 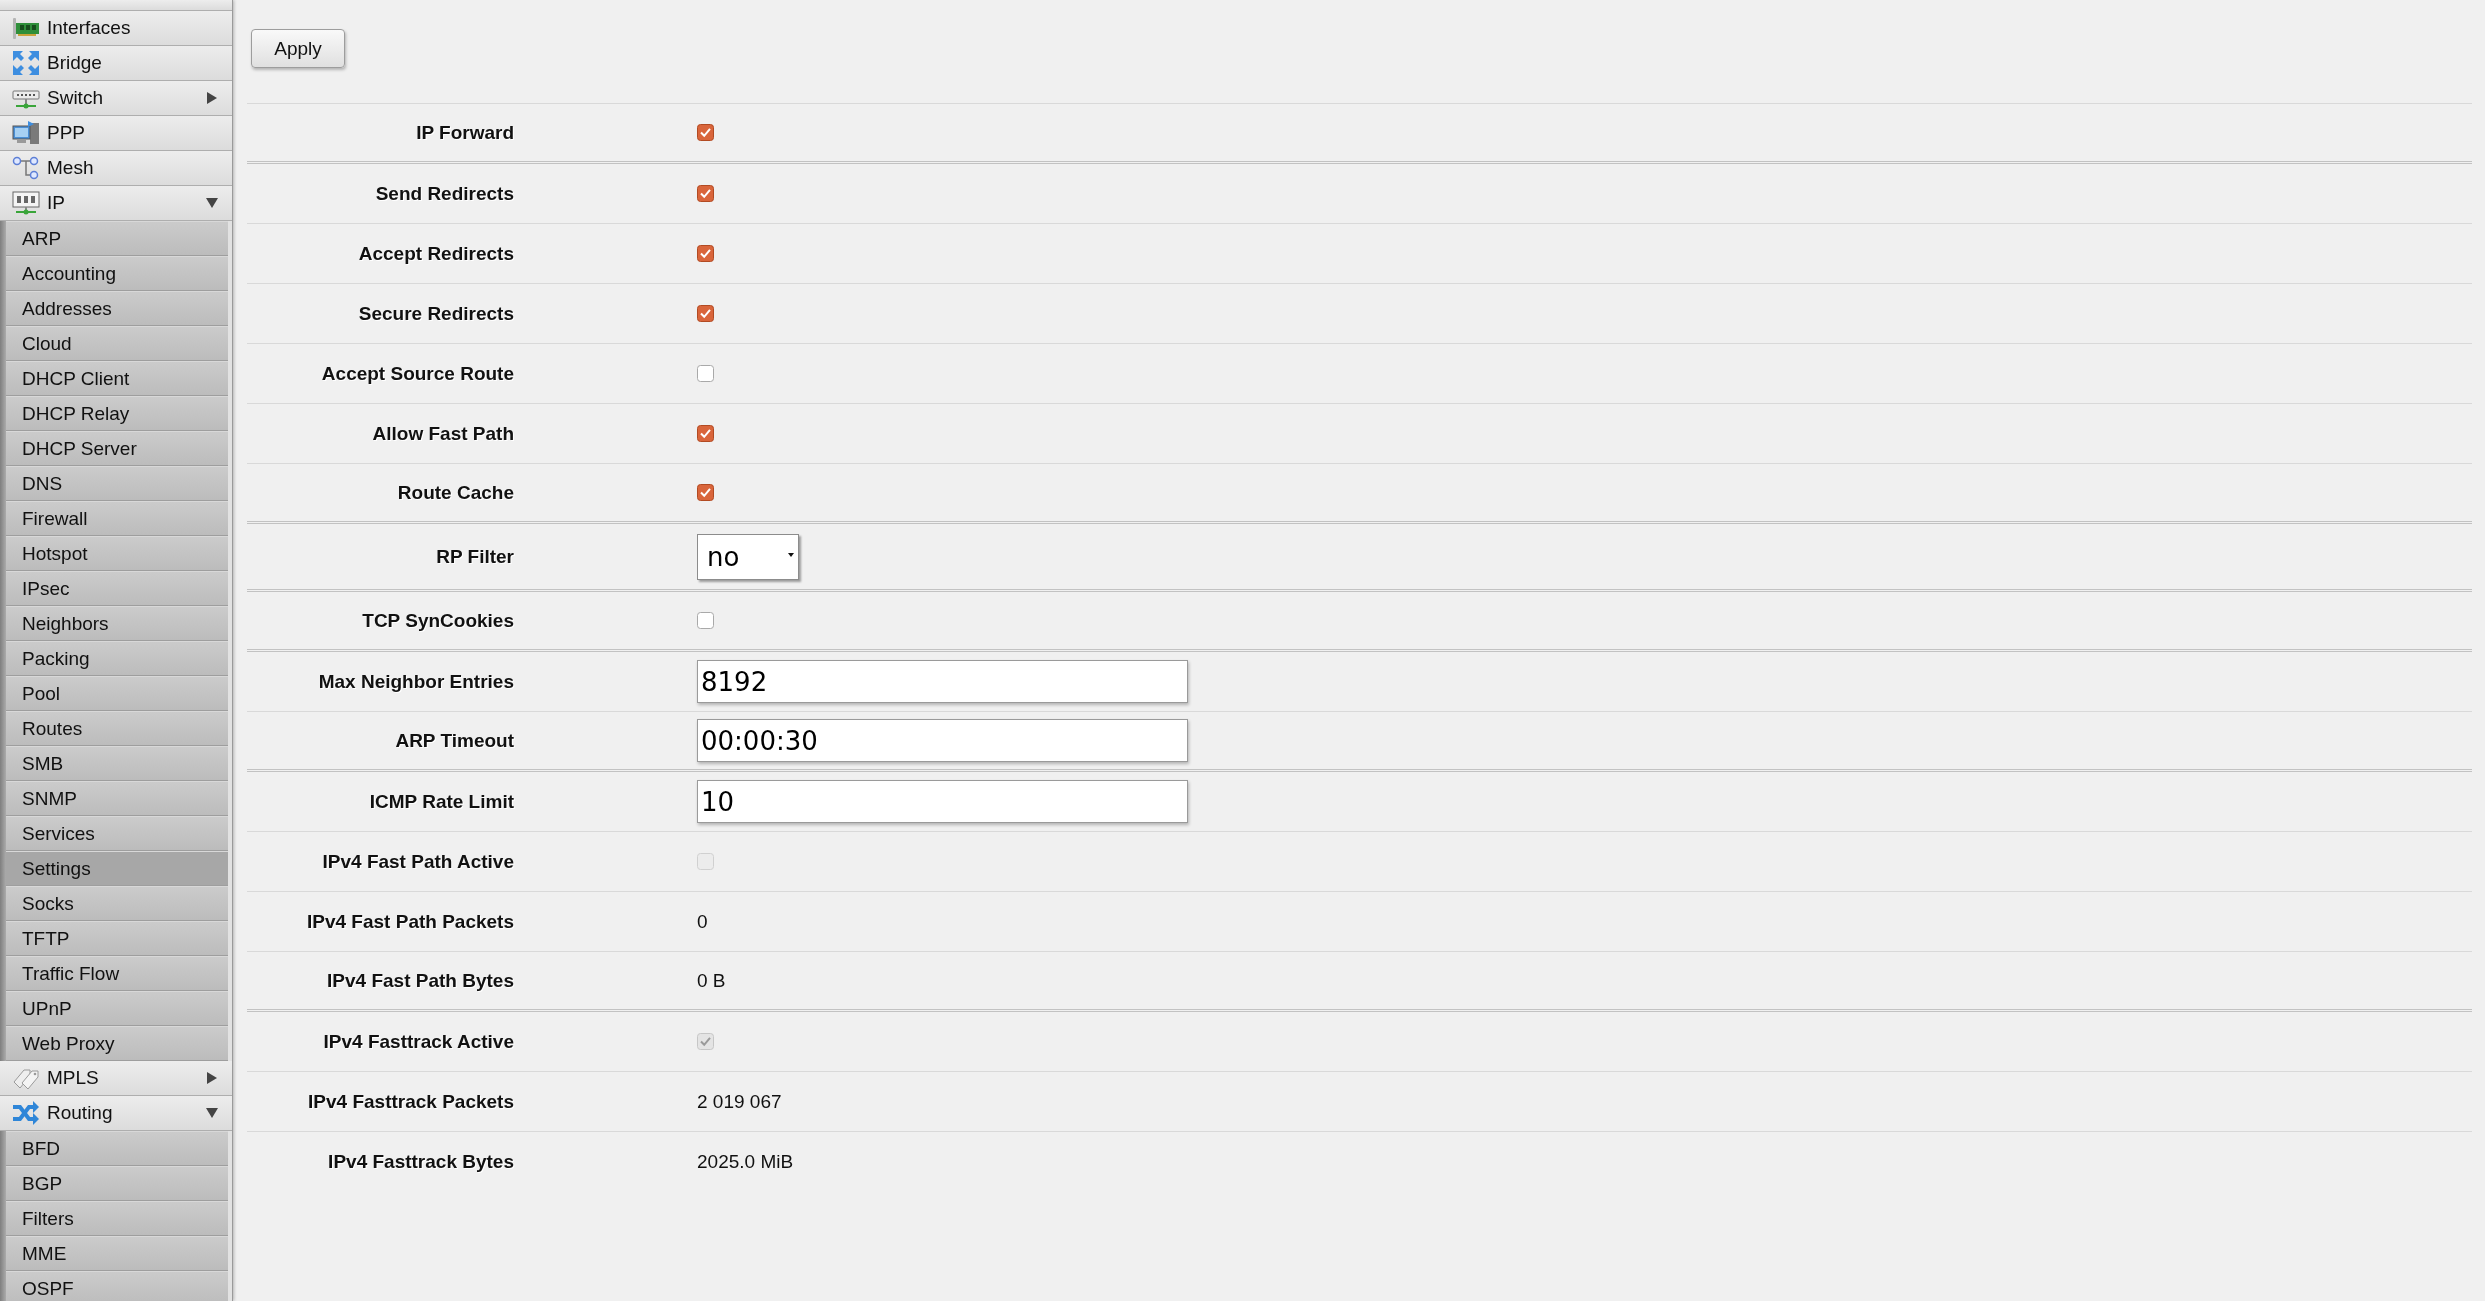 I want to click on field-label: IPv4 Fasttrack Bytes, so click(x=420, y=1162).